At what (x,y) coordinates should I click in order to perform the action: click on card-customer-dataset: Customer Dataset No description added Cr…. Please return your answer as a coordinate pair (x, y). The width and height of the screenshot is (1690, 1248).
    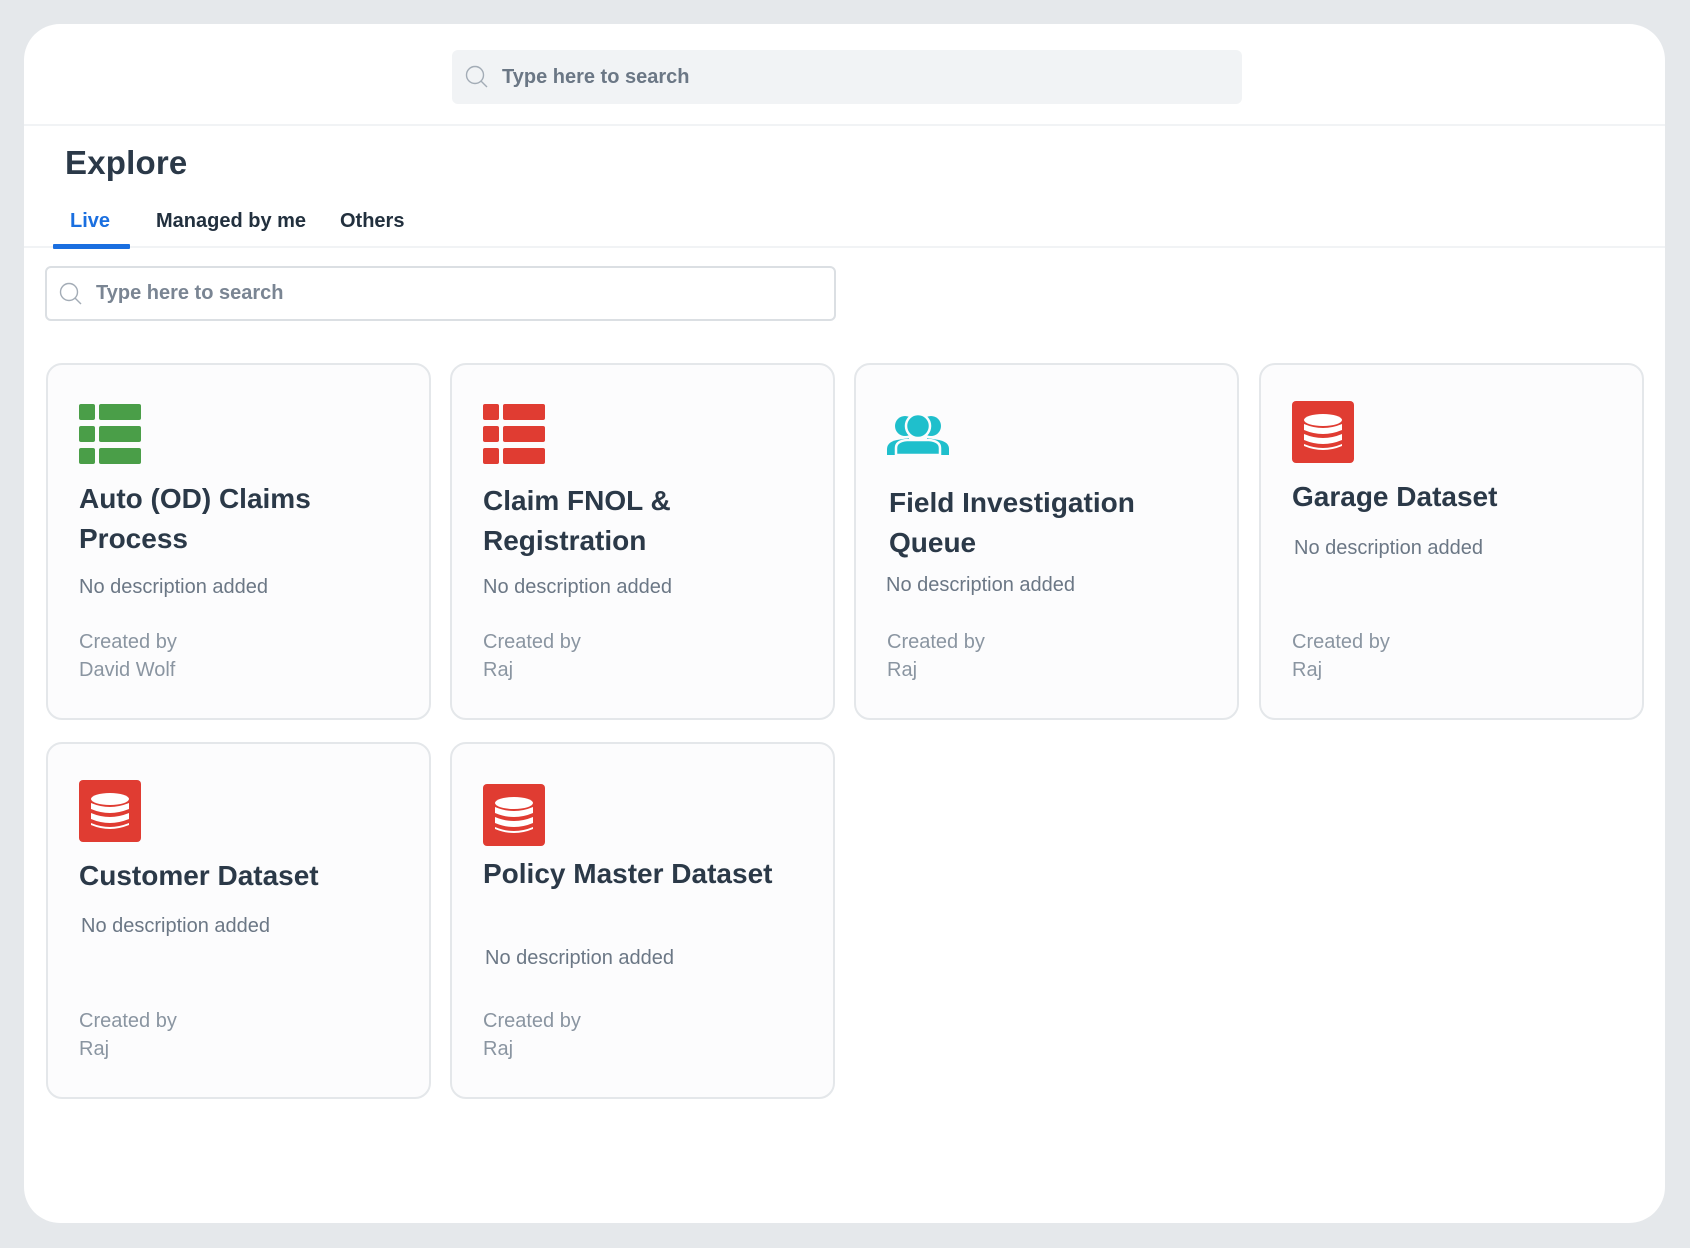
    Looking at the image, I should click on (238, 920).